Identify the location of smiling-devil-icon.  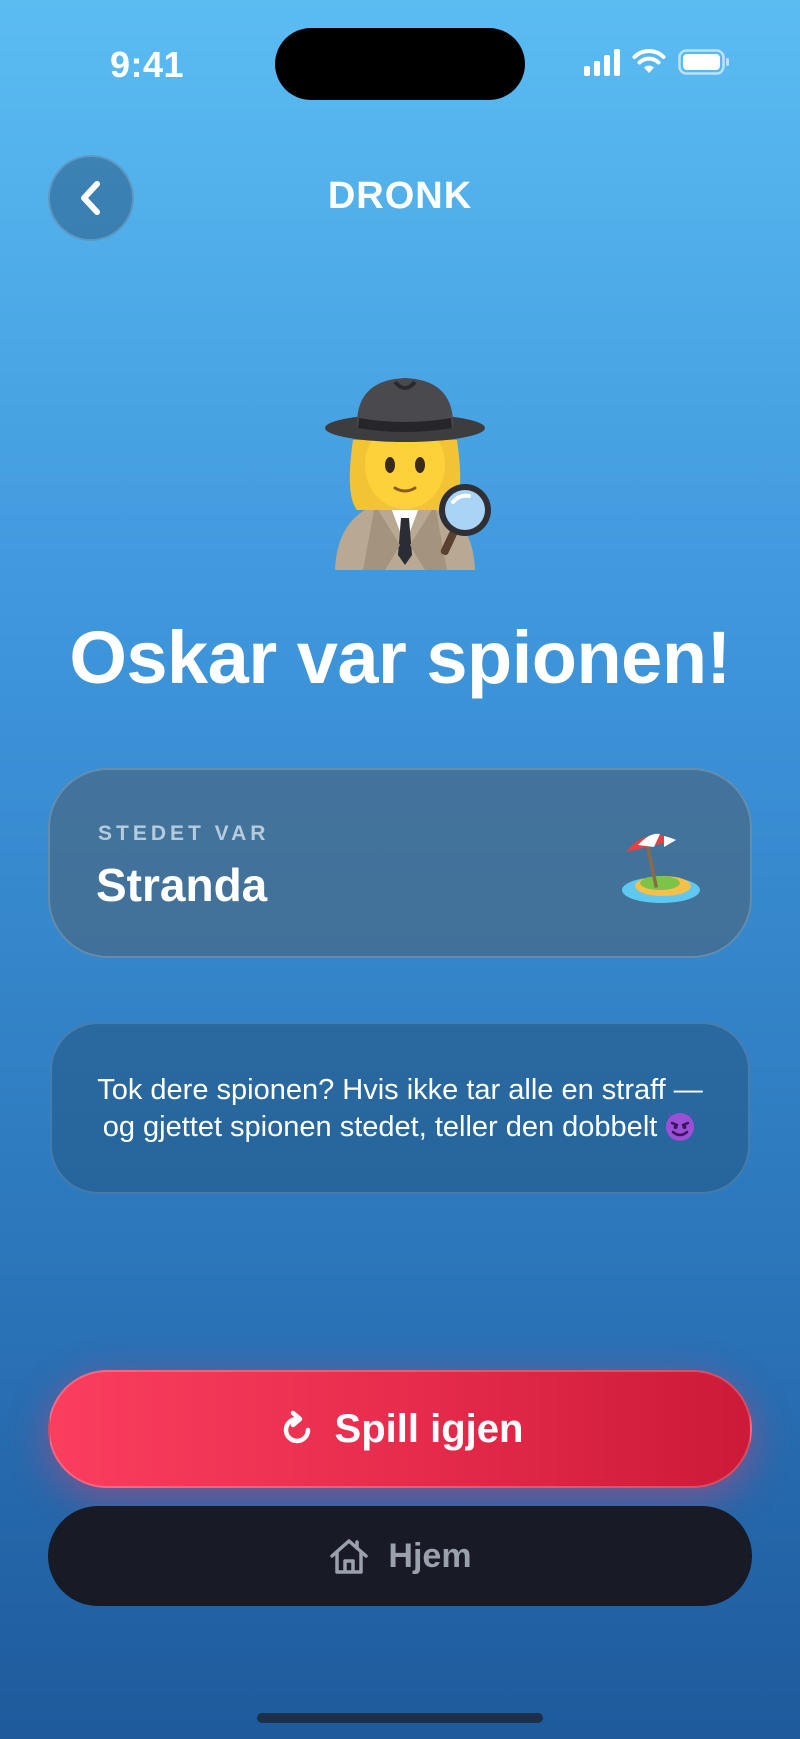
(680, 1126).